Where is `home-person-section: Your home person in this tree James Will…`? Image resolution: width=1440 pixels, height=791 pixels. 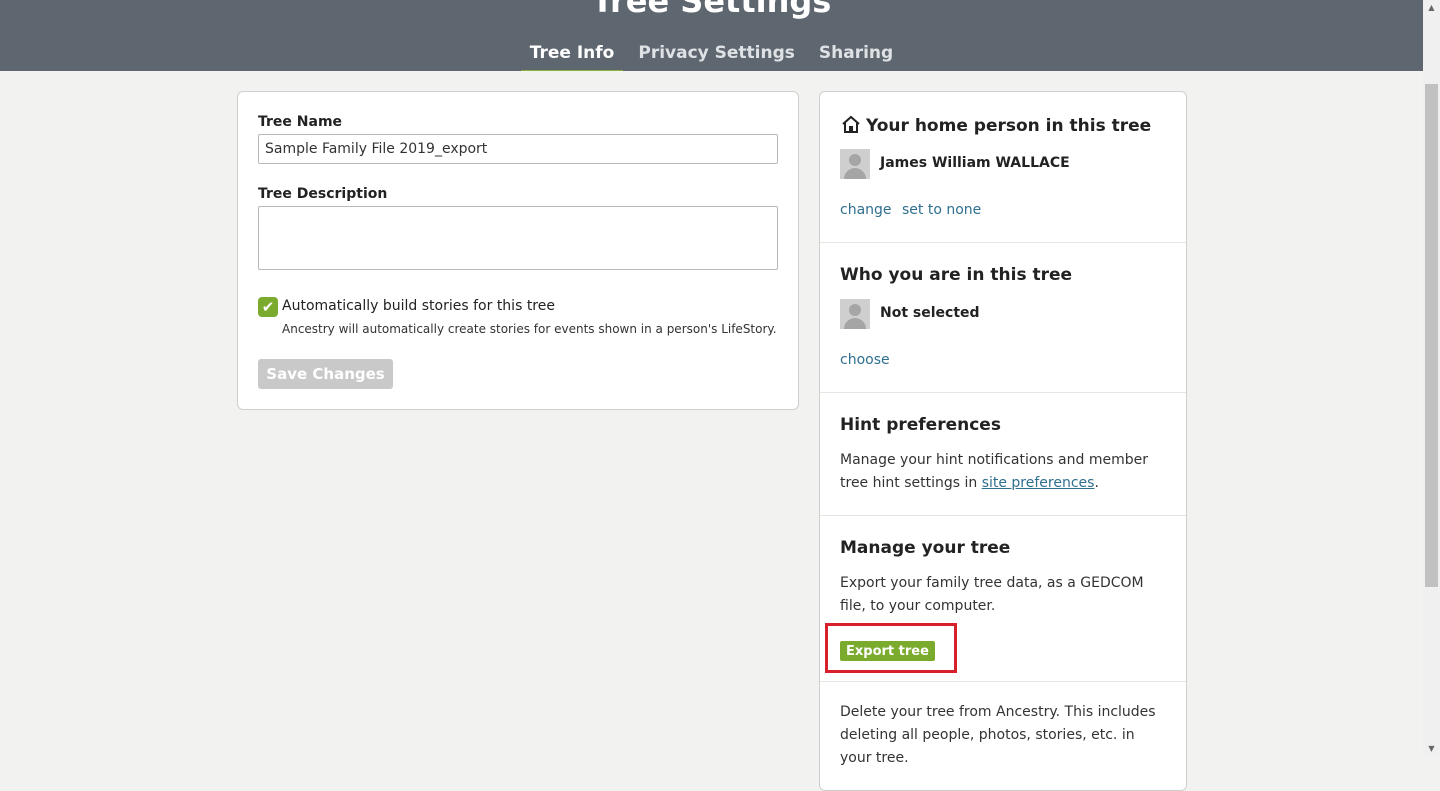
home-person-section: Your home person in this tree James Will… is located at coordinates (1003, 167).